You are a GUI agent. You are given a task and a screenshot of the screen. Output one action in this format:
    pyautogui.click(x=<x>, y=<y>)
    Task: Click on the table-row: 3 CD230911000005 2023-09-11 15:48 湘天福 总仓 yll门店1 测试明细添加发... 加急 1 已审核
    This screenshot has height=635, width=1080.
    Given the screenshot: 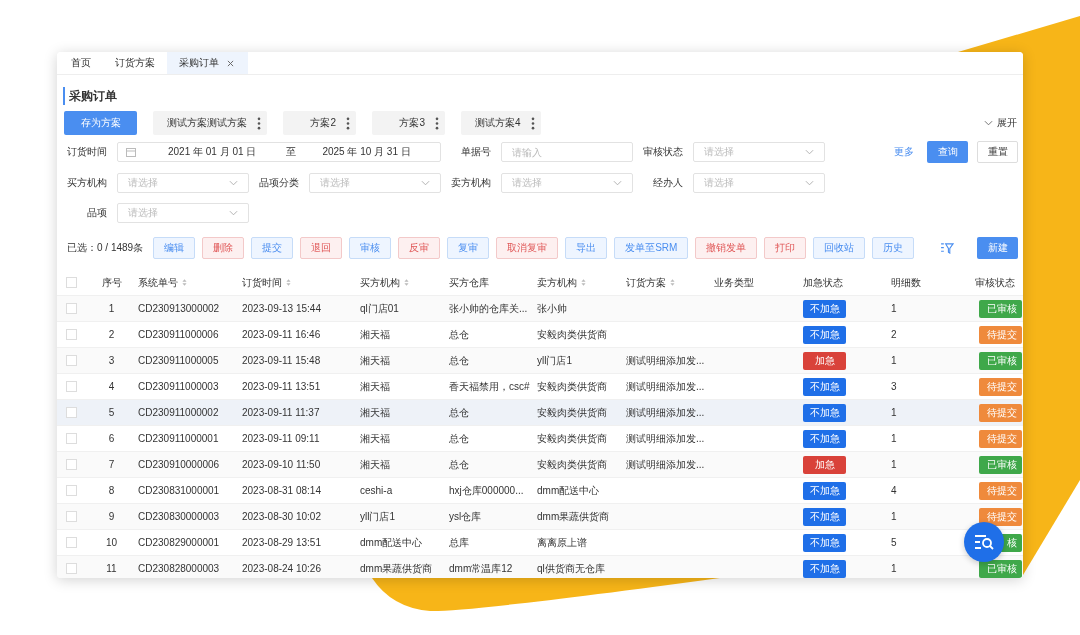 What is the action you would take?
    pyautogui.click(x=540, y=361)
    